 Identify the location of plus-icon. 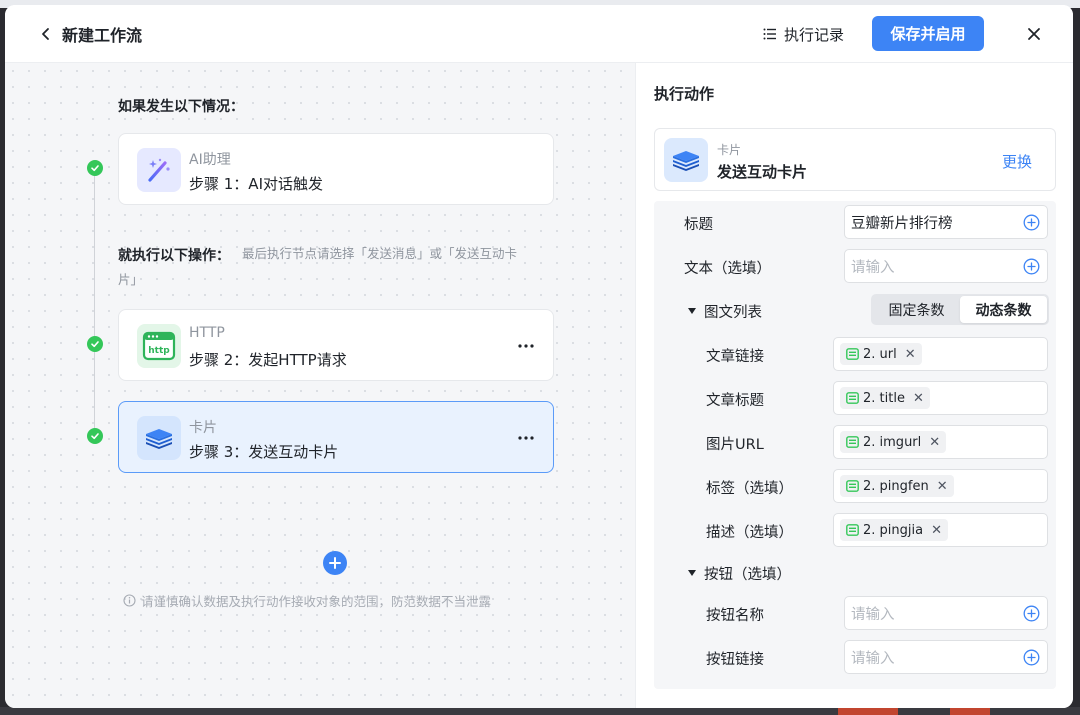
(335, 563).